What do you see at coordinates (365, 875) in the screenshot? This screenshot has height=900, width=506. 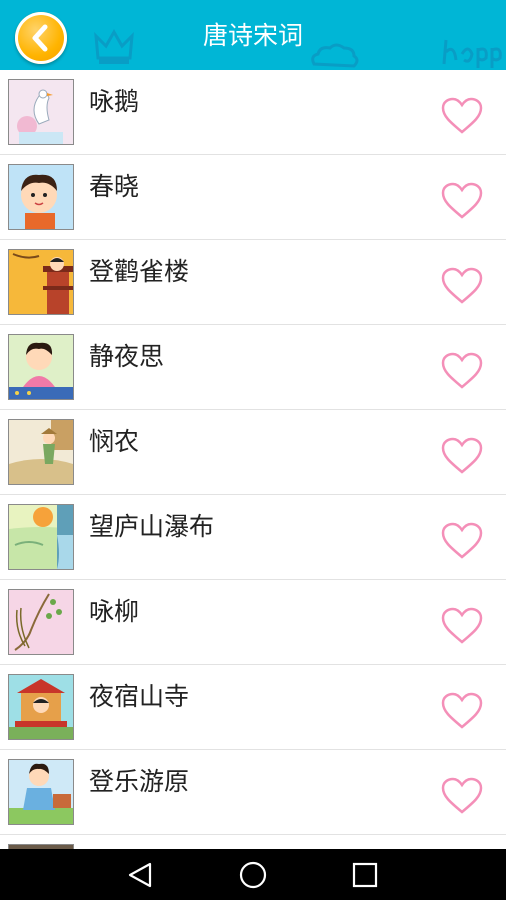 I see `recents-square-icon` at bounding box center [365, 875].